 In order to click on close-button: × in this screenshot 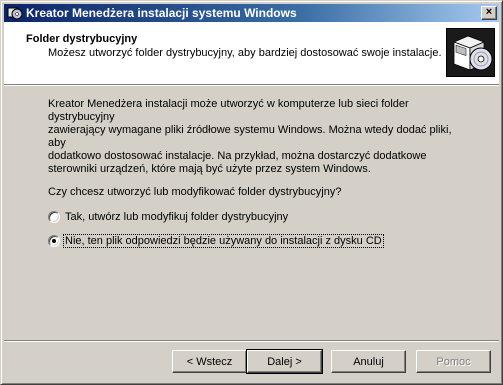, I will do `click(489, 13)`.